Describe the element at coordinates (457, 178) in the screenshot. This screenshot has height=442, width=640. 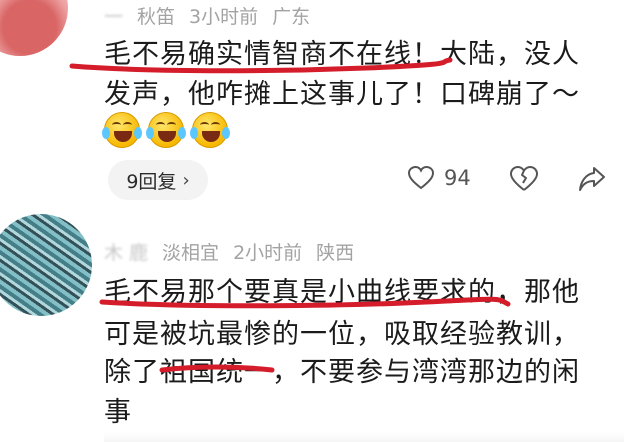
I see `like-count: 94` at that location.